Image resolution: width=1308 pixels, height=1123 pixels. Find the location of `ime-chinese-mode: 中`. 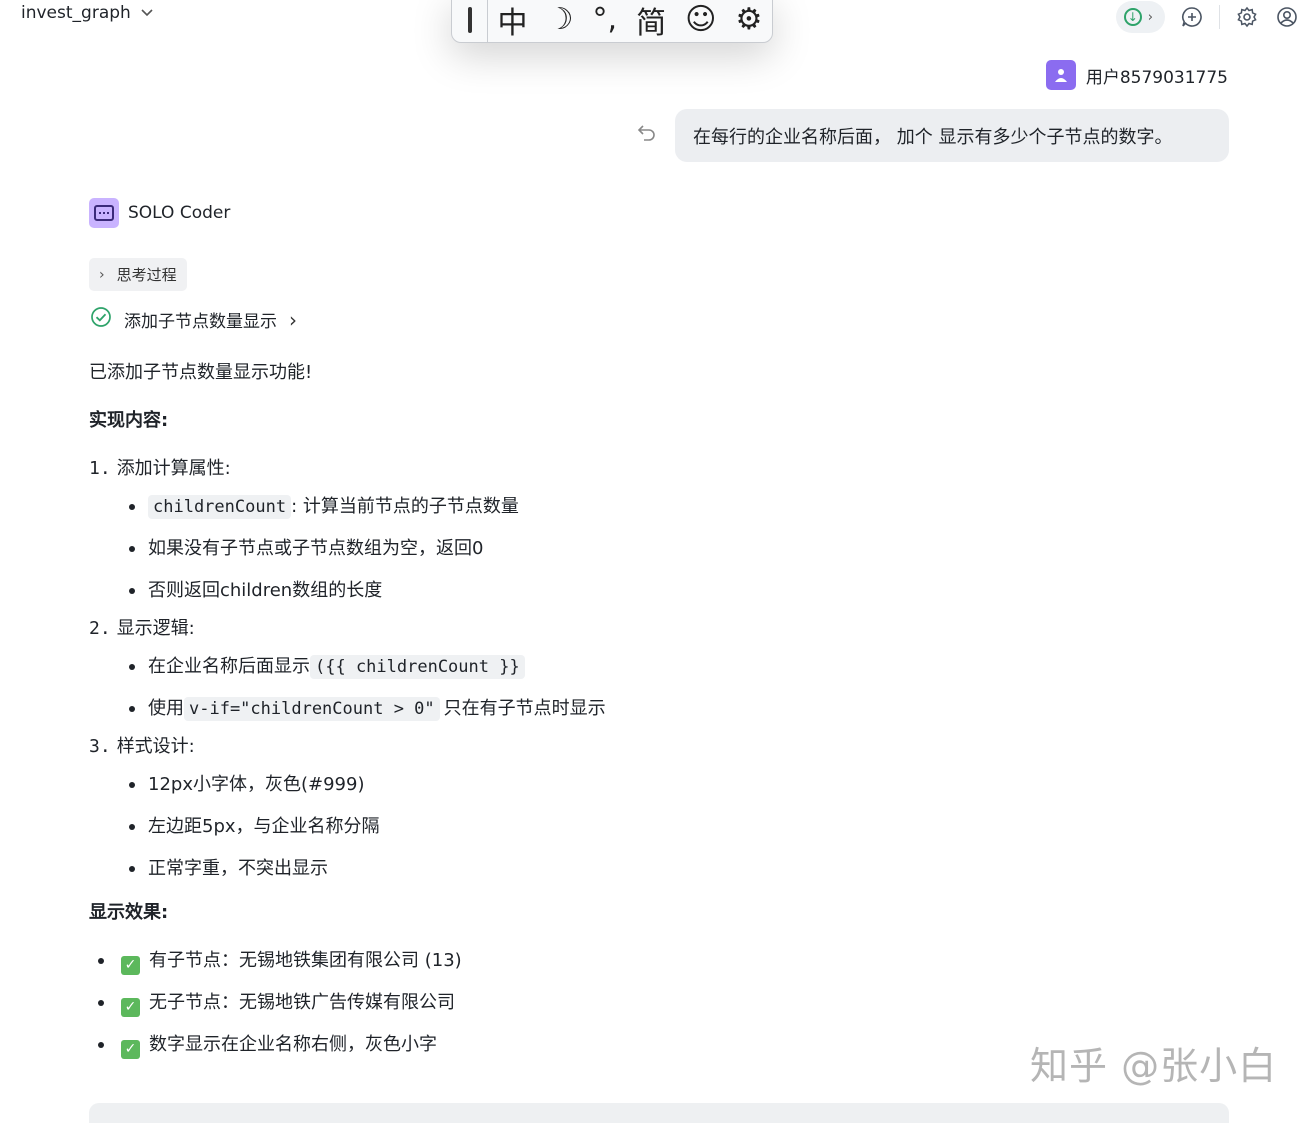

ime-chinese-mode: 中 is located at coordinates (513, 21).